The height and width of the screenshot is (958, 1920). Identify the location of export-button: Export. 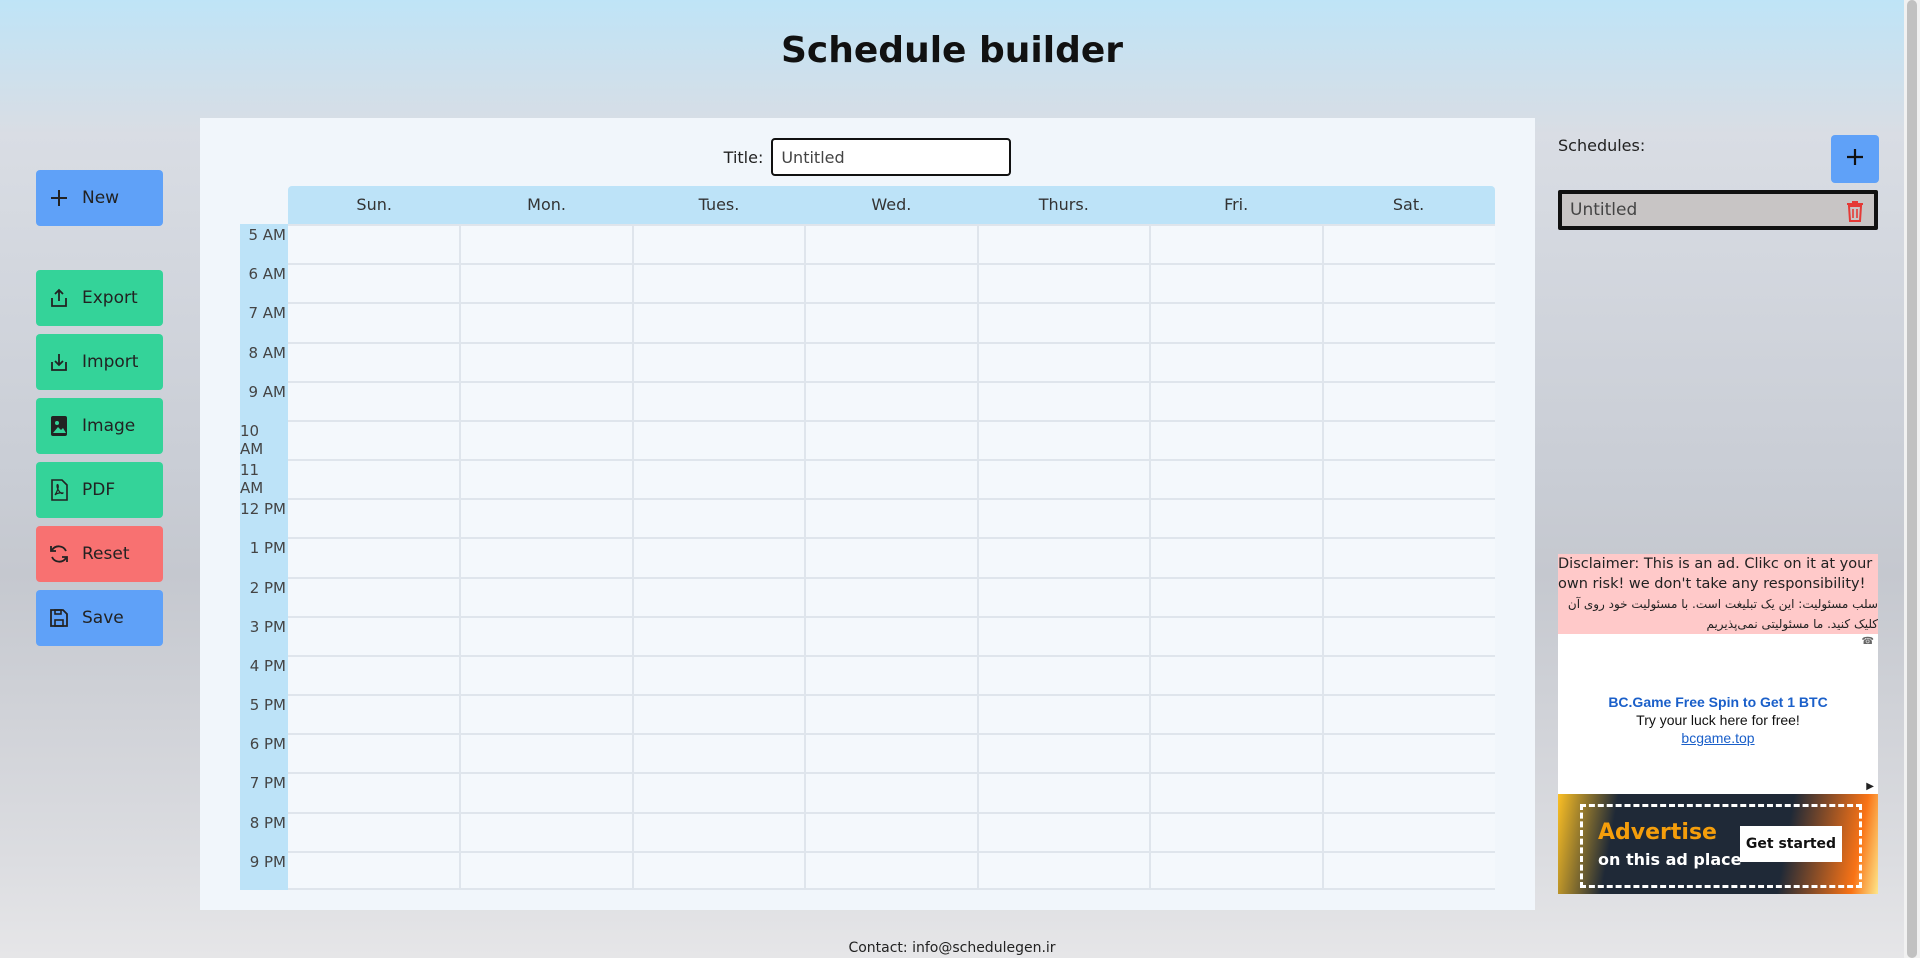
(99, 298).